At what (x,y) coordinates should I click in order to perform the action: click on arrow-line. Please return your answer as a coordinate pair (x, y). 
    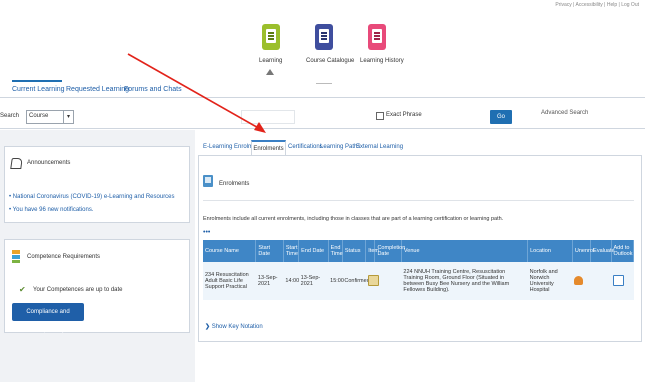
    Looking at the image, I should click on (195, 92).